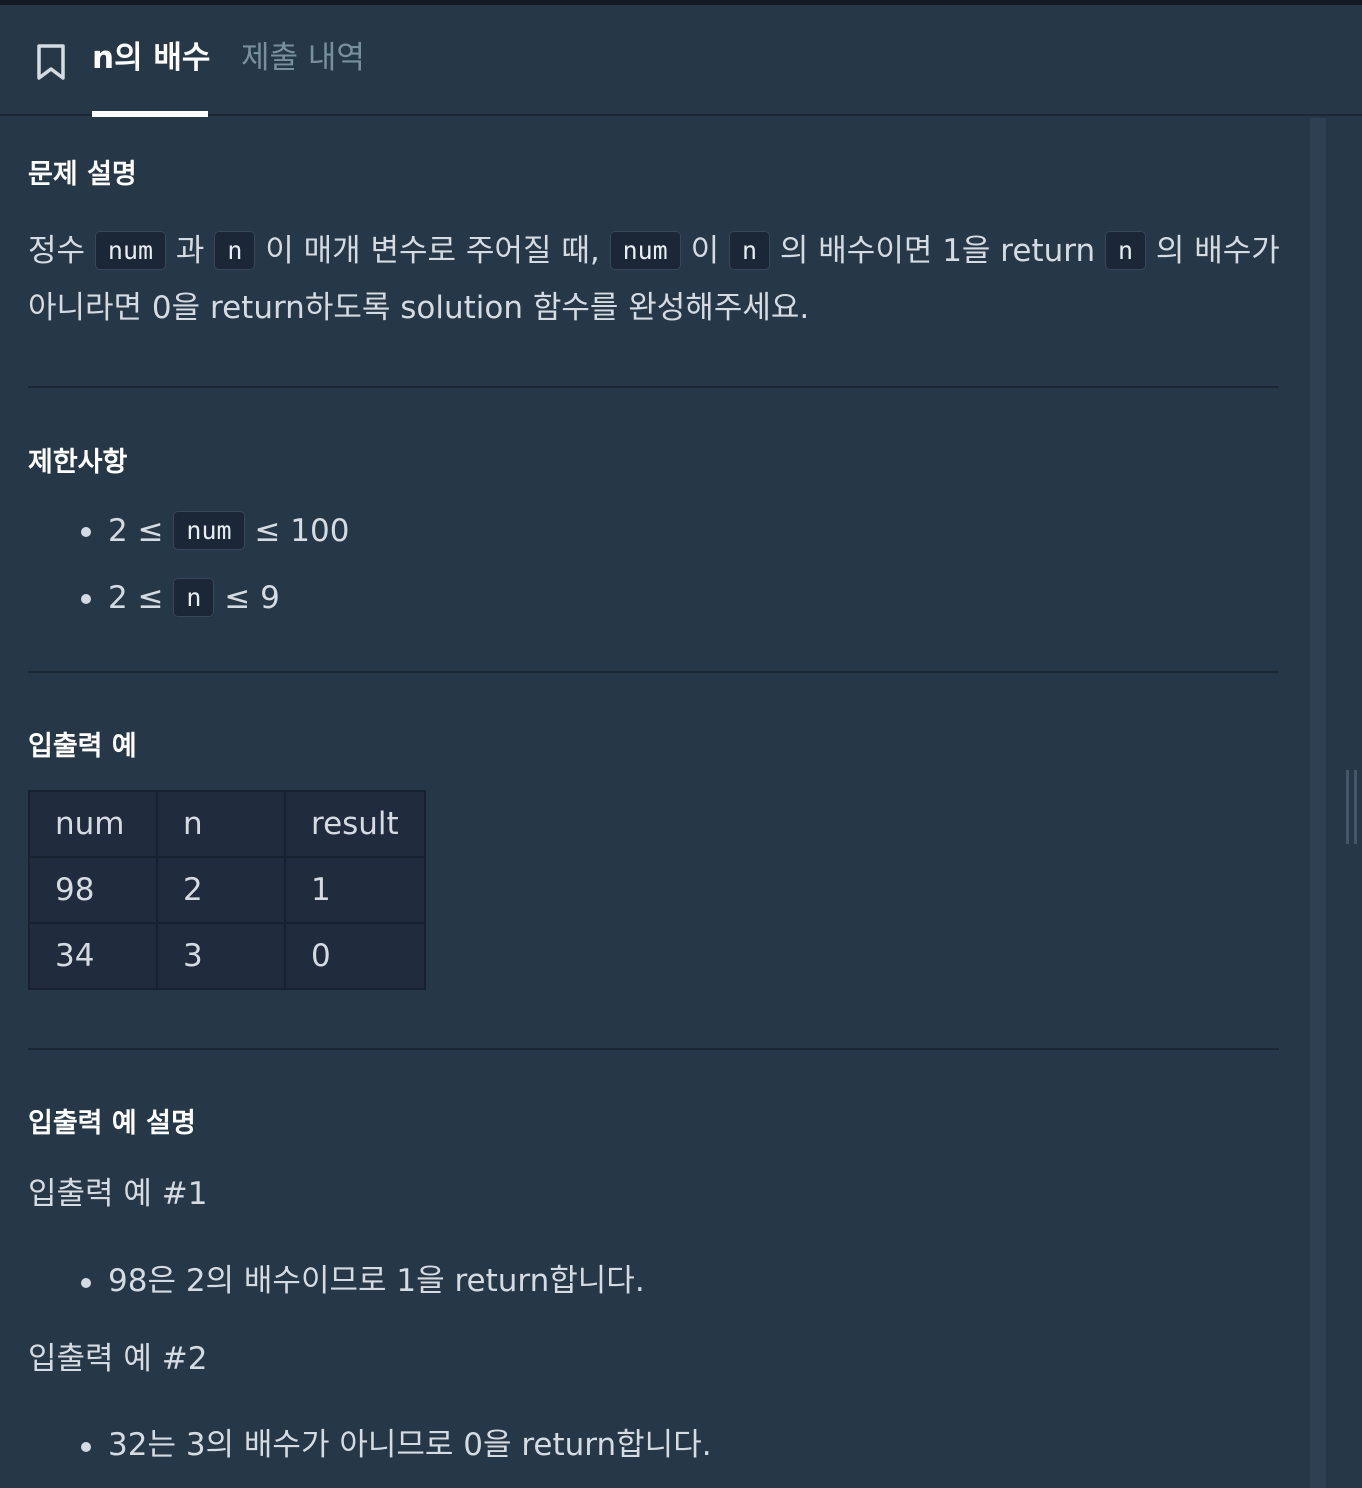 This screenshot has height=1488, width=1362. I want to click on example-explanation-list: 32는 3의 배수가 아니므로 0을 return합니다., so click(370, 1445).